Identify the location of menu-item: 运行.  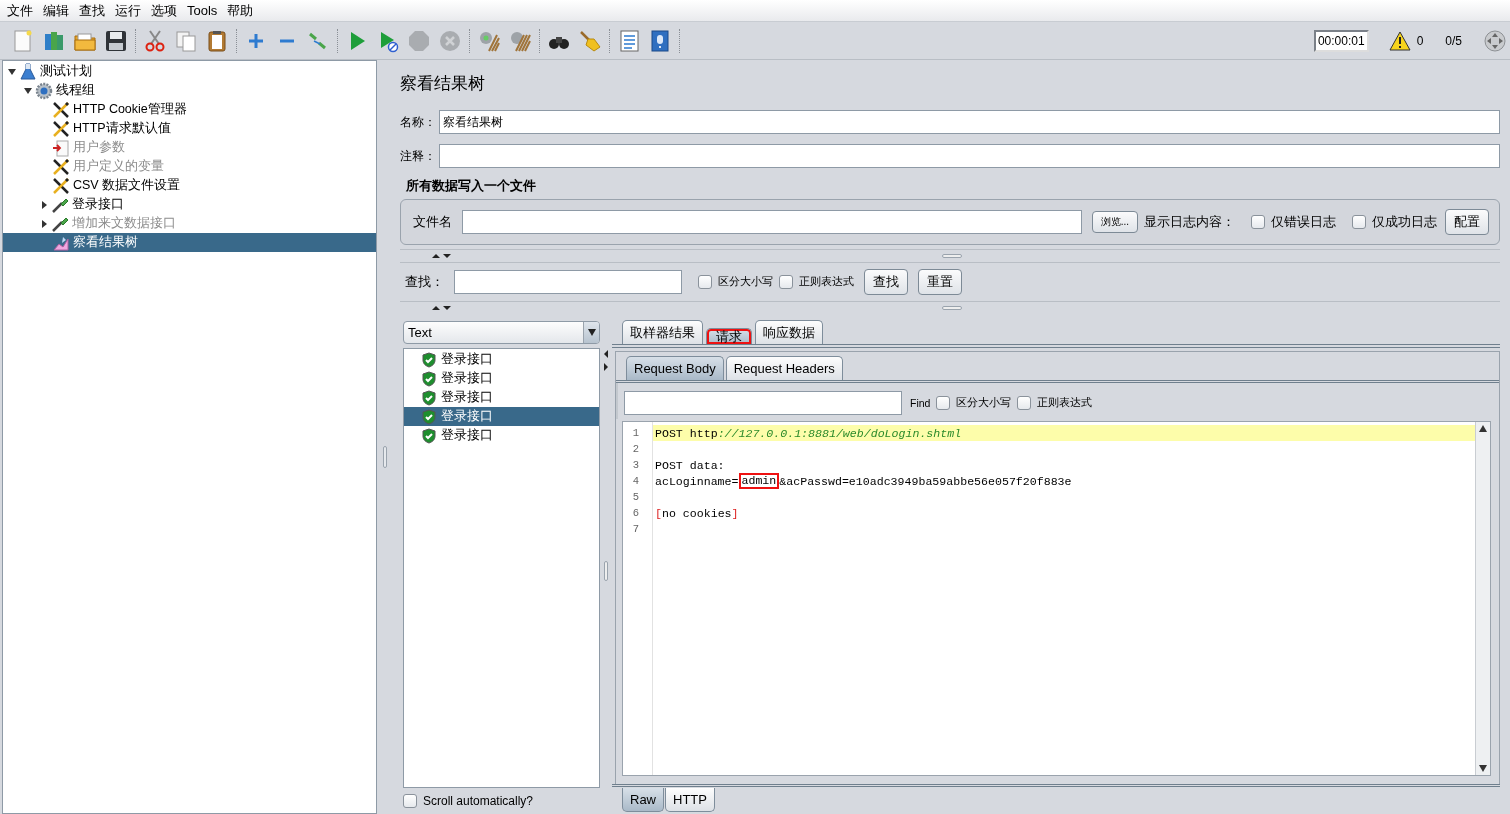
(128, 10).